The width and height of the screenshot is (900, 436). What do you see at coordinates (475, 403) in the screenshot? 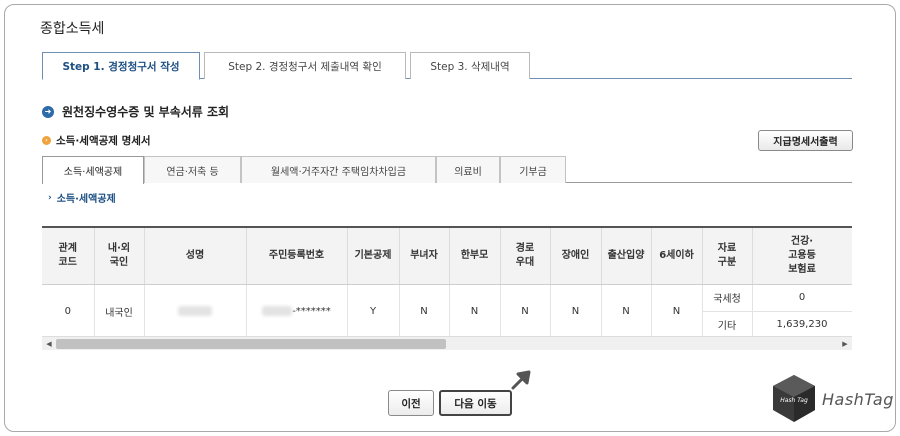
I see `next-button: 다음 이동` at bounding box center [475, 403].